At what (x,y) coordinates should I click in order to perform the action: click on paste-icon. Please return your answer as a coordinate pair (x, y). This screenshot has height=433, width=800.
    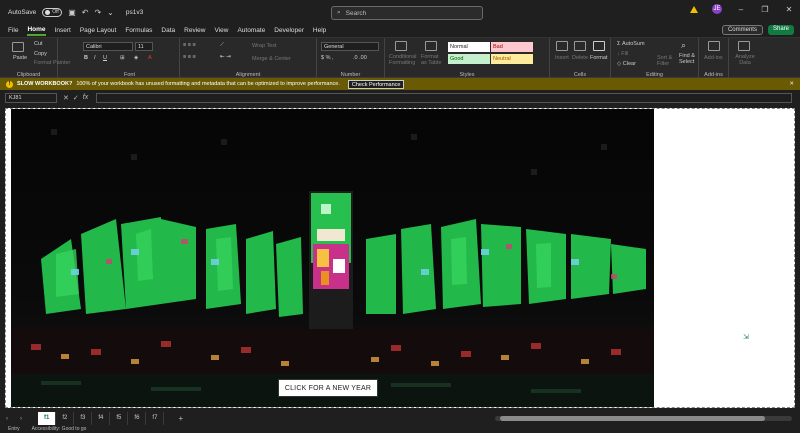
    Looking at the image, I should click on (18, 47).